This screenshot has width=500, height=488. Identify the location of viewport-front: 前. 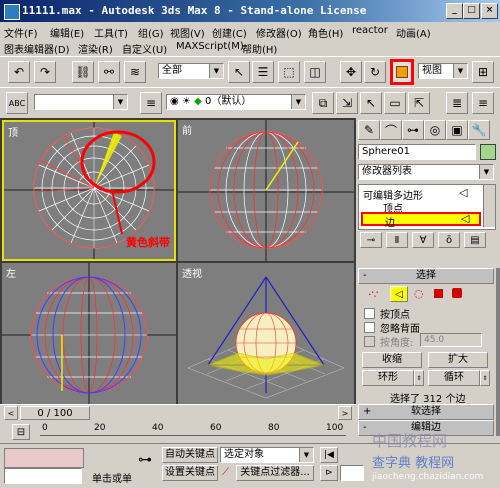
(266, 190).